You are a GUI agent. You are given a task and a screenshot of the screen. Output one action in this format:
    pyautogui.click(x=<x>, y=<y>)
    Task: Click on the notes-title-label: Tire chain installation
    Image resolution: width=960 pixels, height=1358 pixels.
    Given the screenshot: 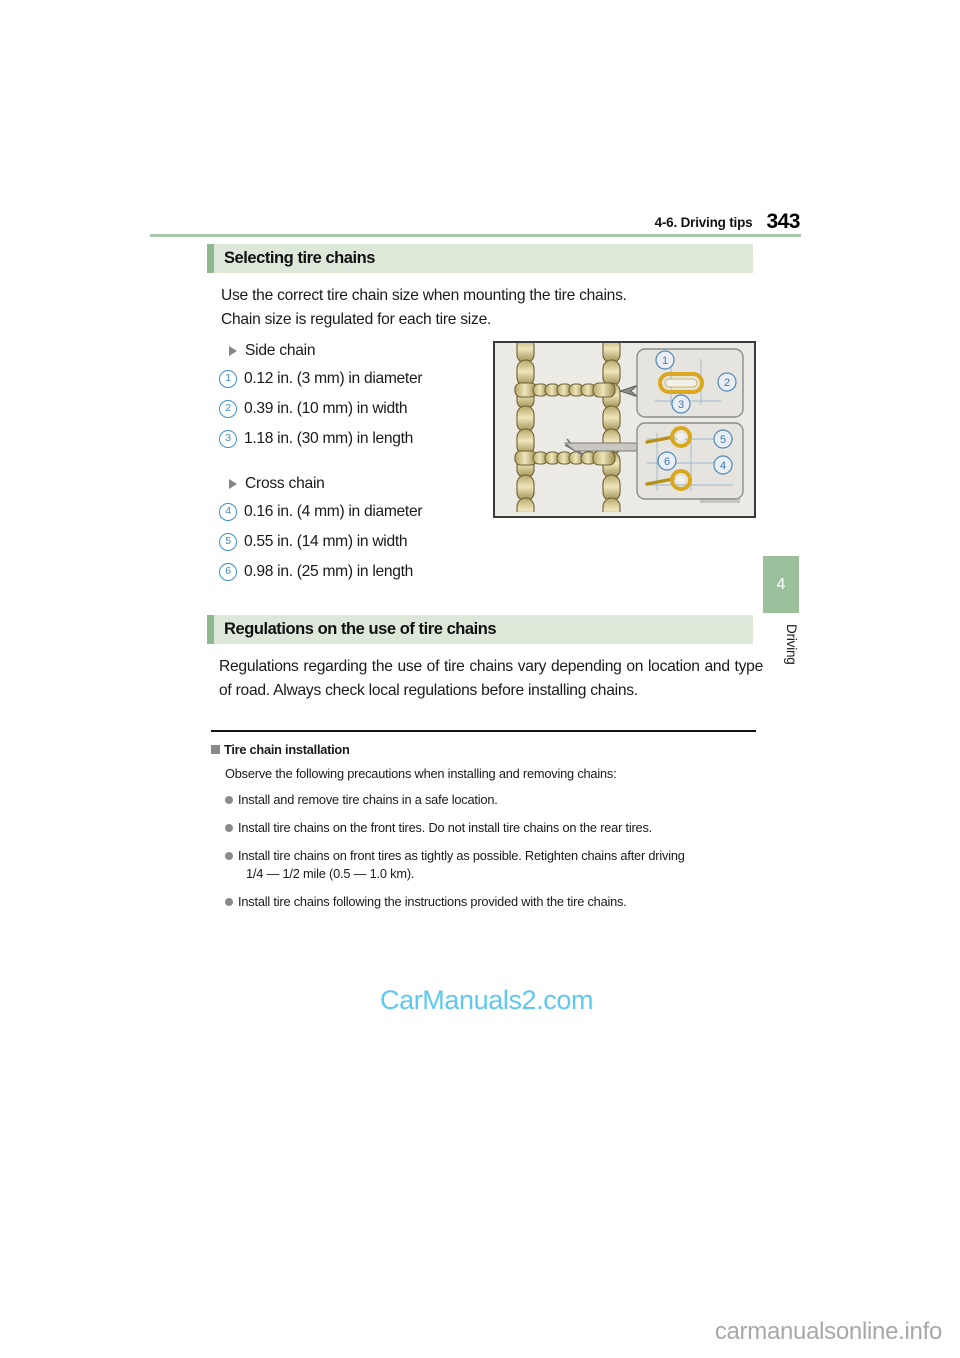 What is the action you would take?
    pyautogui.click(x=287, y=749)
    